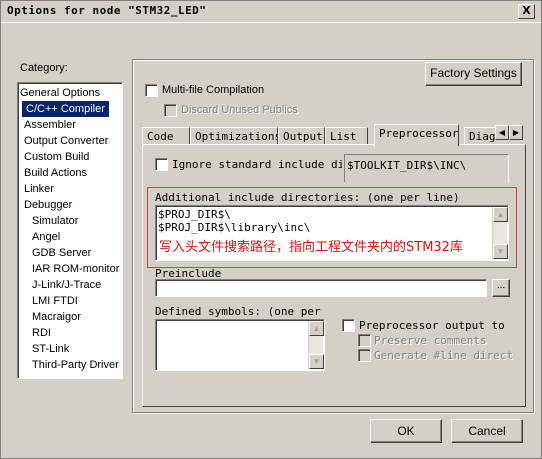 Image resolution: width=542 pixels, height=459 pixels. I want to click on category-item: C/C++ Compiler, so click(65, 109).